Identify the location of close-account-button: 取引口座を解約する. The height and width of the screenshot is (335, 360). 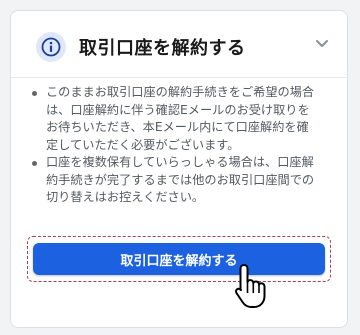
(179, 259).